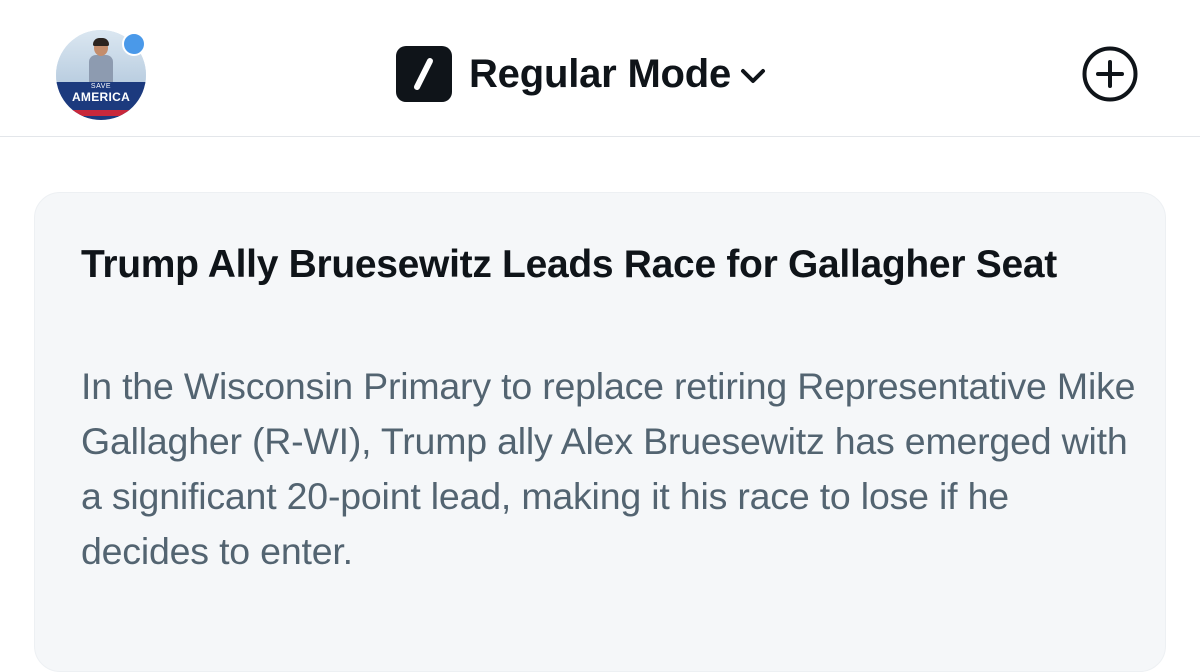 The width and height of the screenshot is (1200, 672). What do you see at coordinates (600, 73) in the screenshot?
I see `mode-label: Regular Mode` at bounding box center [600, 73].